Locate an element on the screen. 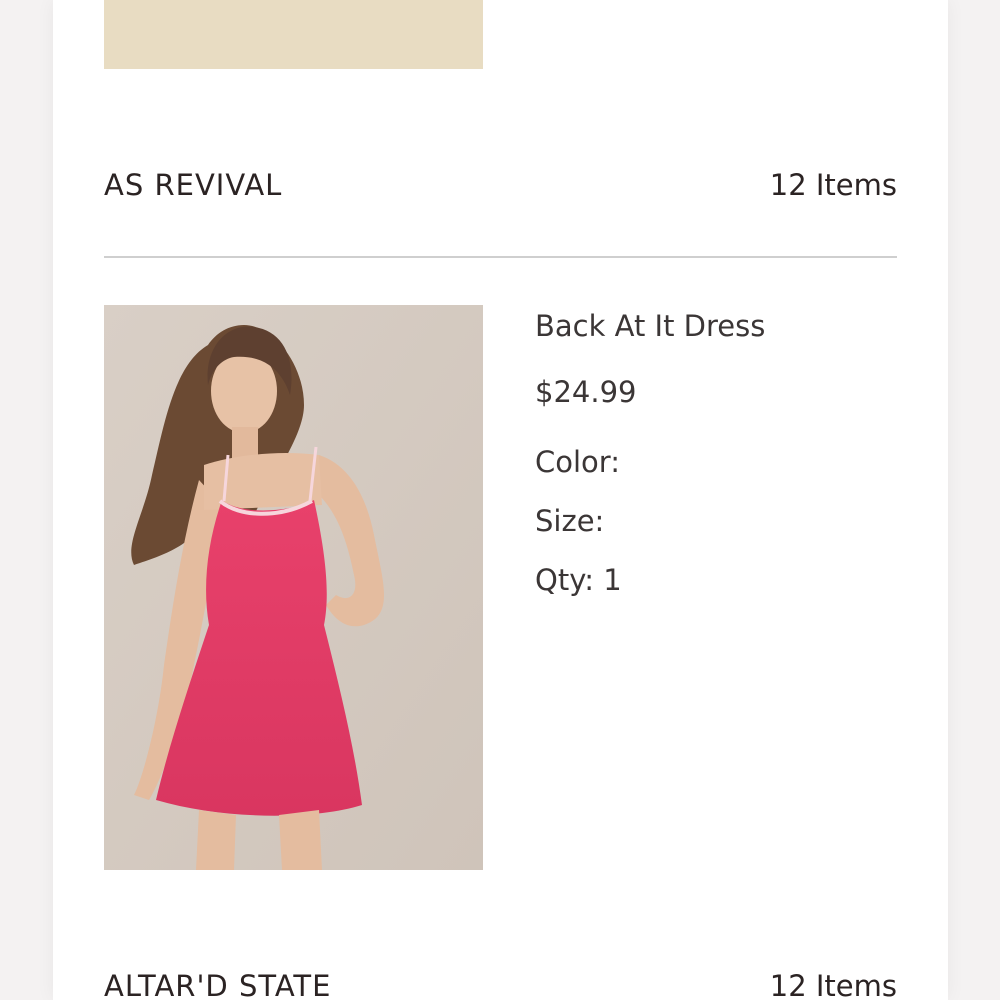 Image resolution: width=1000 pixels, height=1000 pixels. previous-product-image is located at coordinates (293, 34).